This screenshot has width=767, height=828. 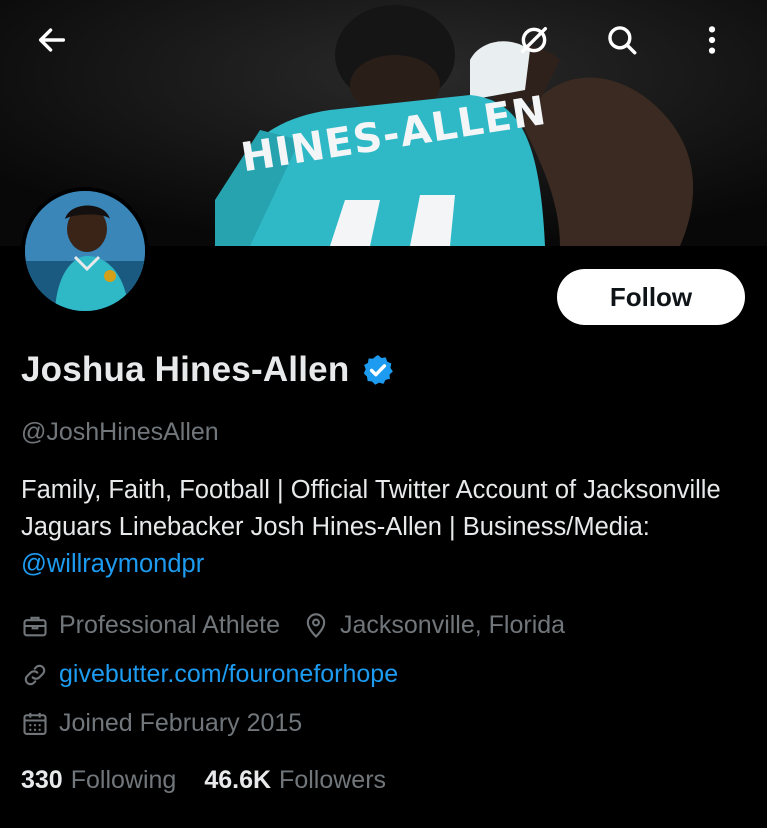 I want to click on bio-mention-link: @willraymondpr, so click(x=112, y=564).